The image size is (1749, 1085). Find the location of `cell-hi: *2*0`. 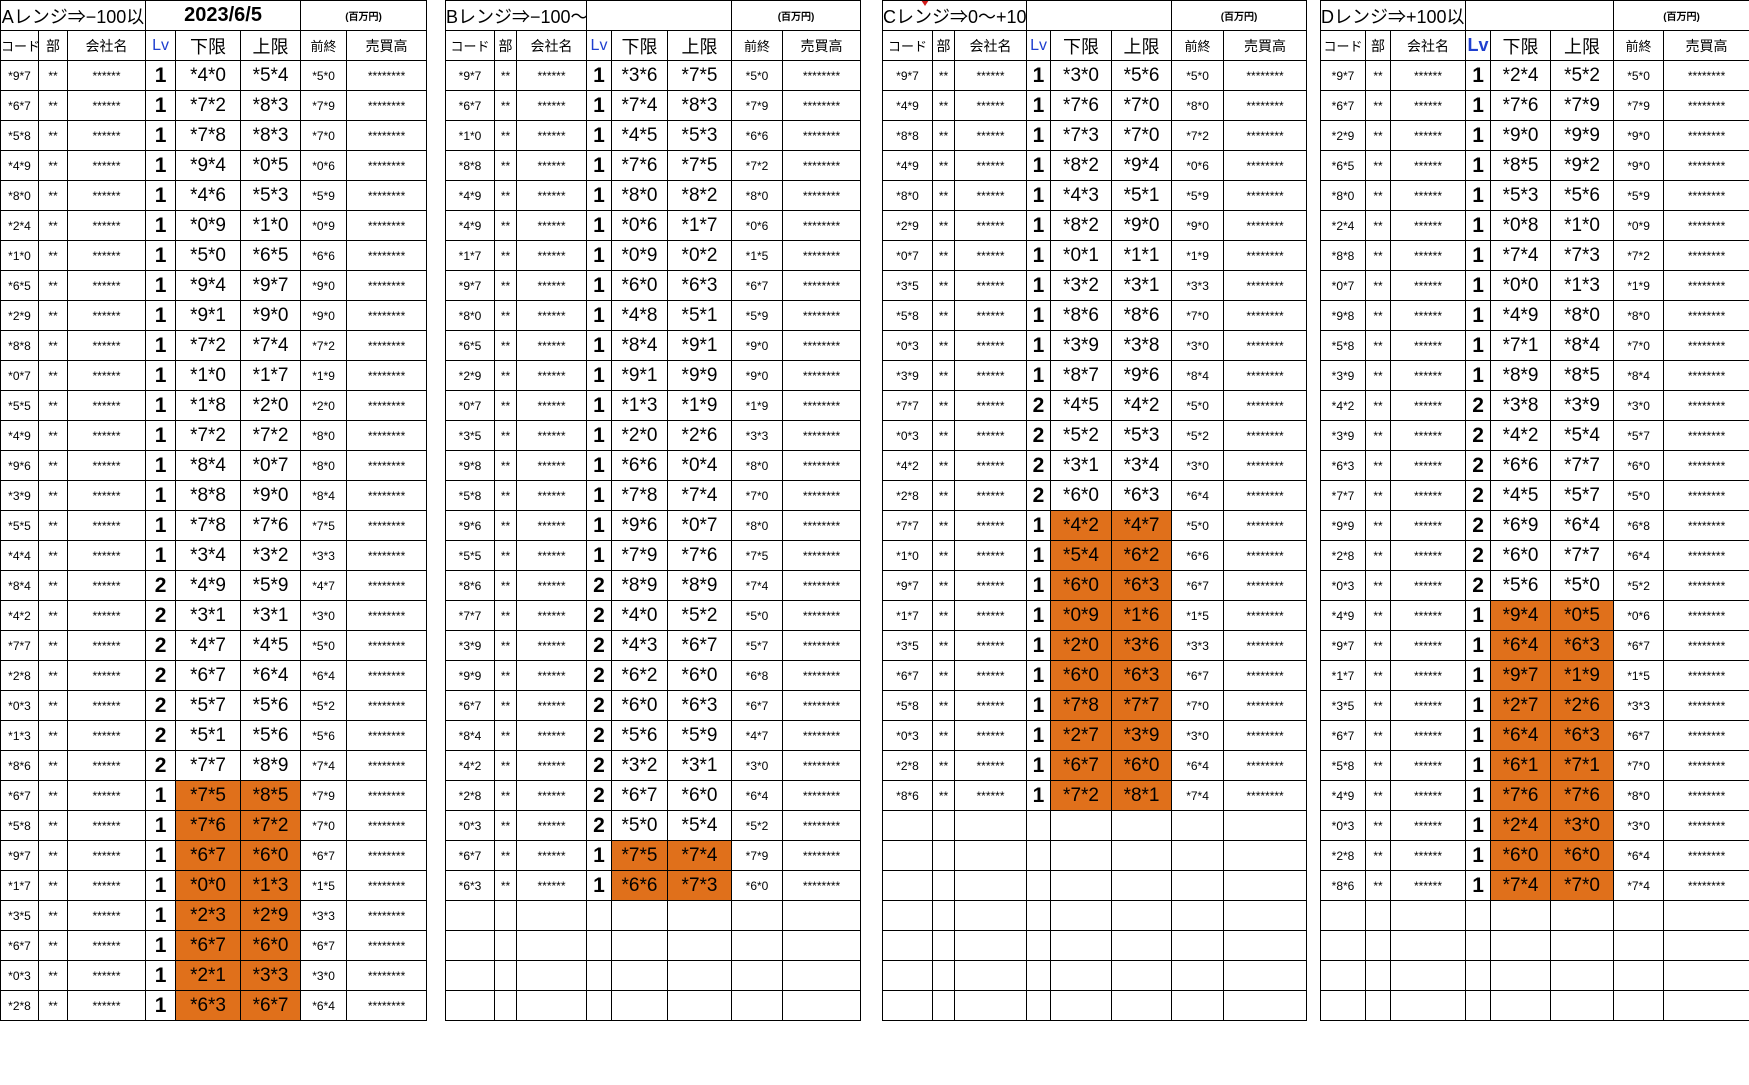

cell-hi: *2*0 is located at coordinates (271, 405).